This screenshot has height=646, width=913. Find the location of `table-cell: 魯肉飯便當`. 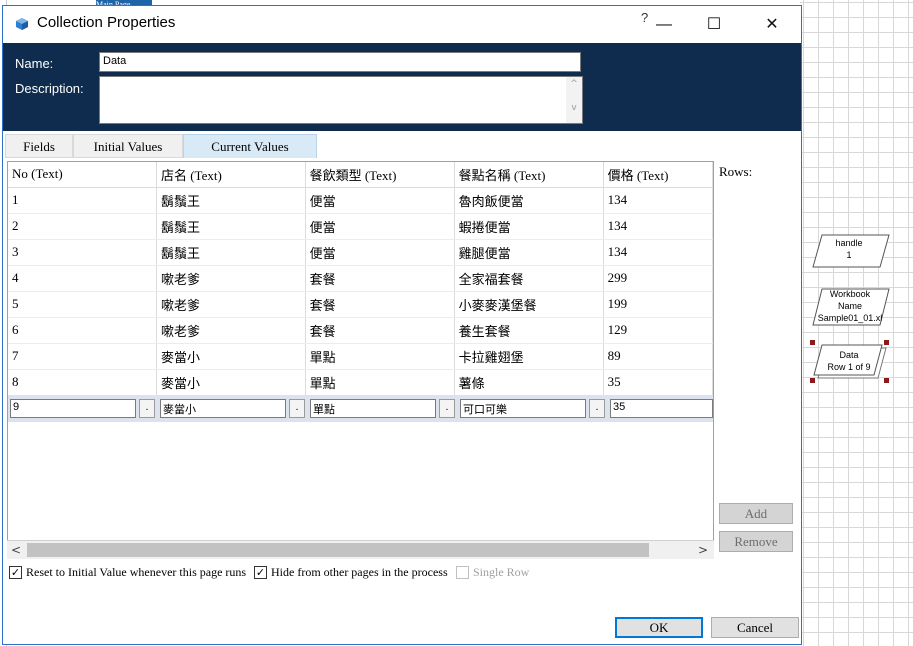

table-cell: 魯肉飯便當 is located at coordinates (529, 200).